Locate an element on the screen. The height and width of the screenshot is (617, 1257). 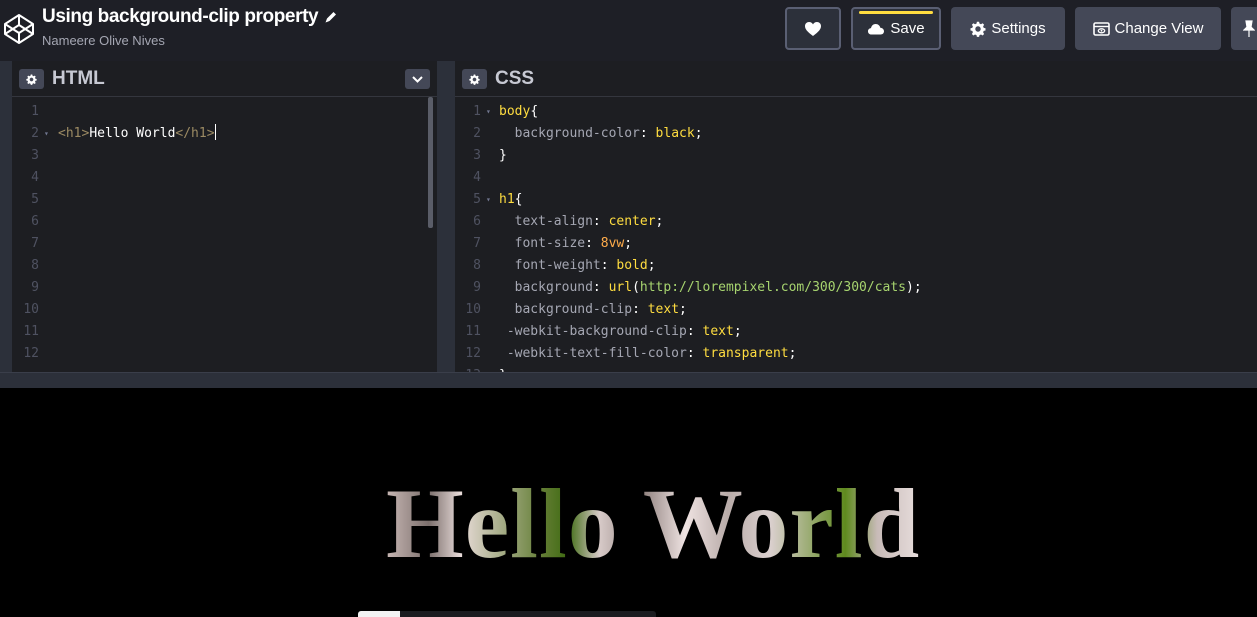
code-text: font-size: 8vw; is located at coordinates (566, 243).